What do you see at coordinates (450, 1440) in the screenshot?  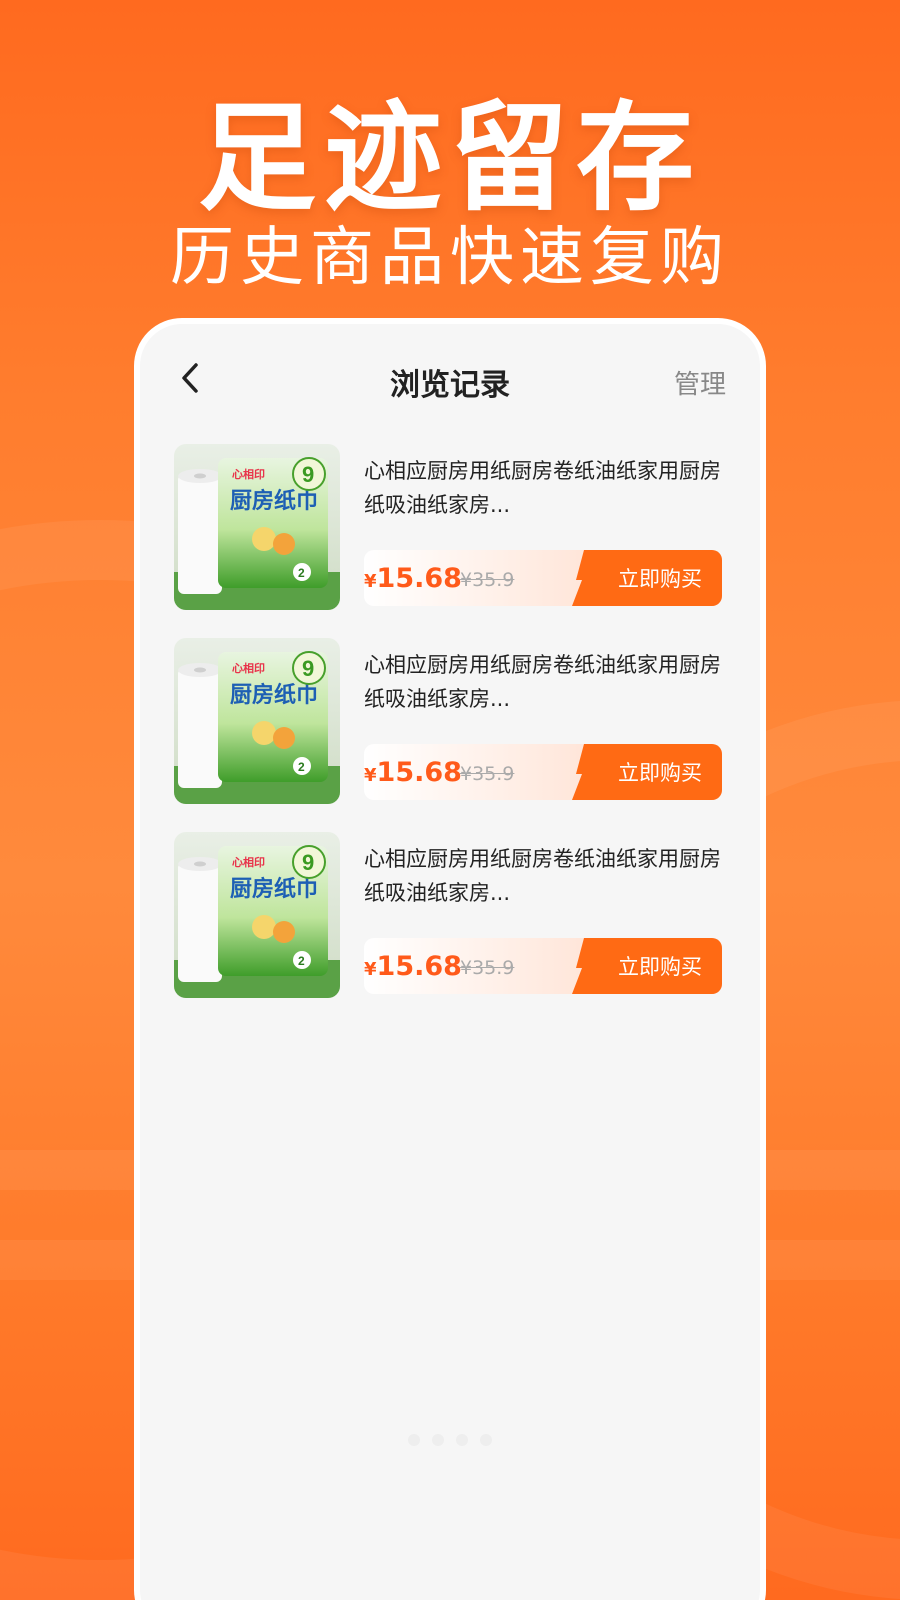 I see `page-indicator` at bounding box center [450, 1440].